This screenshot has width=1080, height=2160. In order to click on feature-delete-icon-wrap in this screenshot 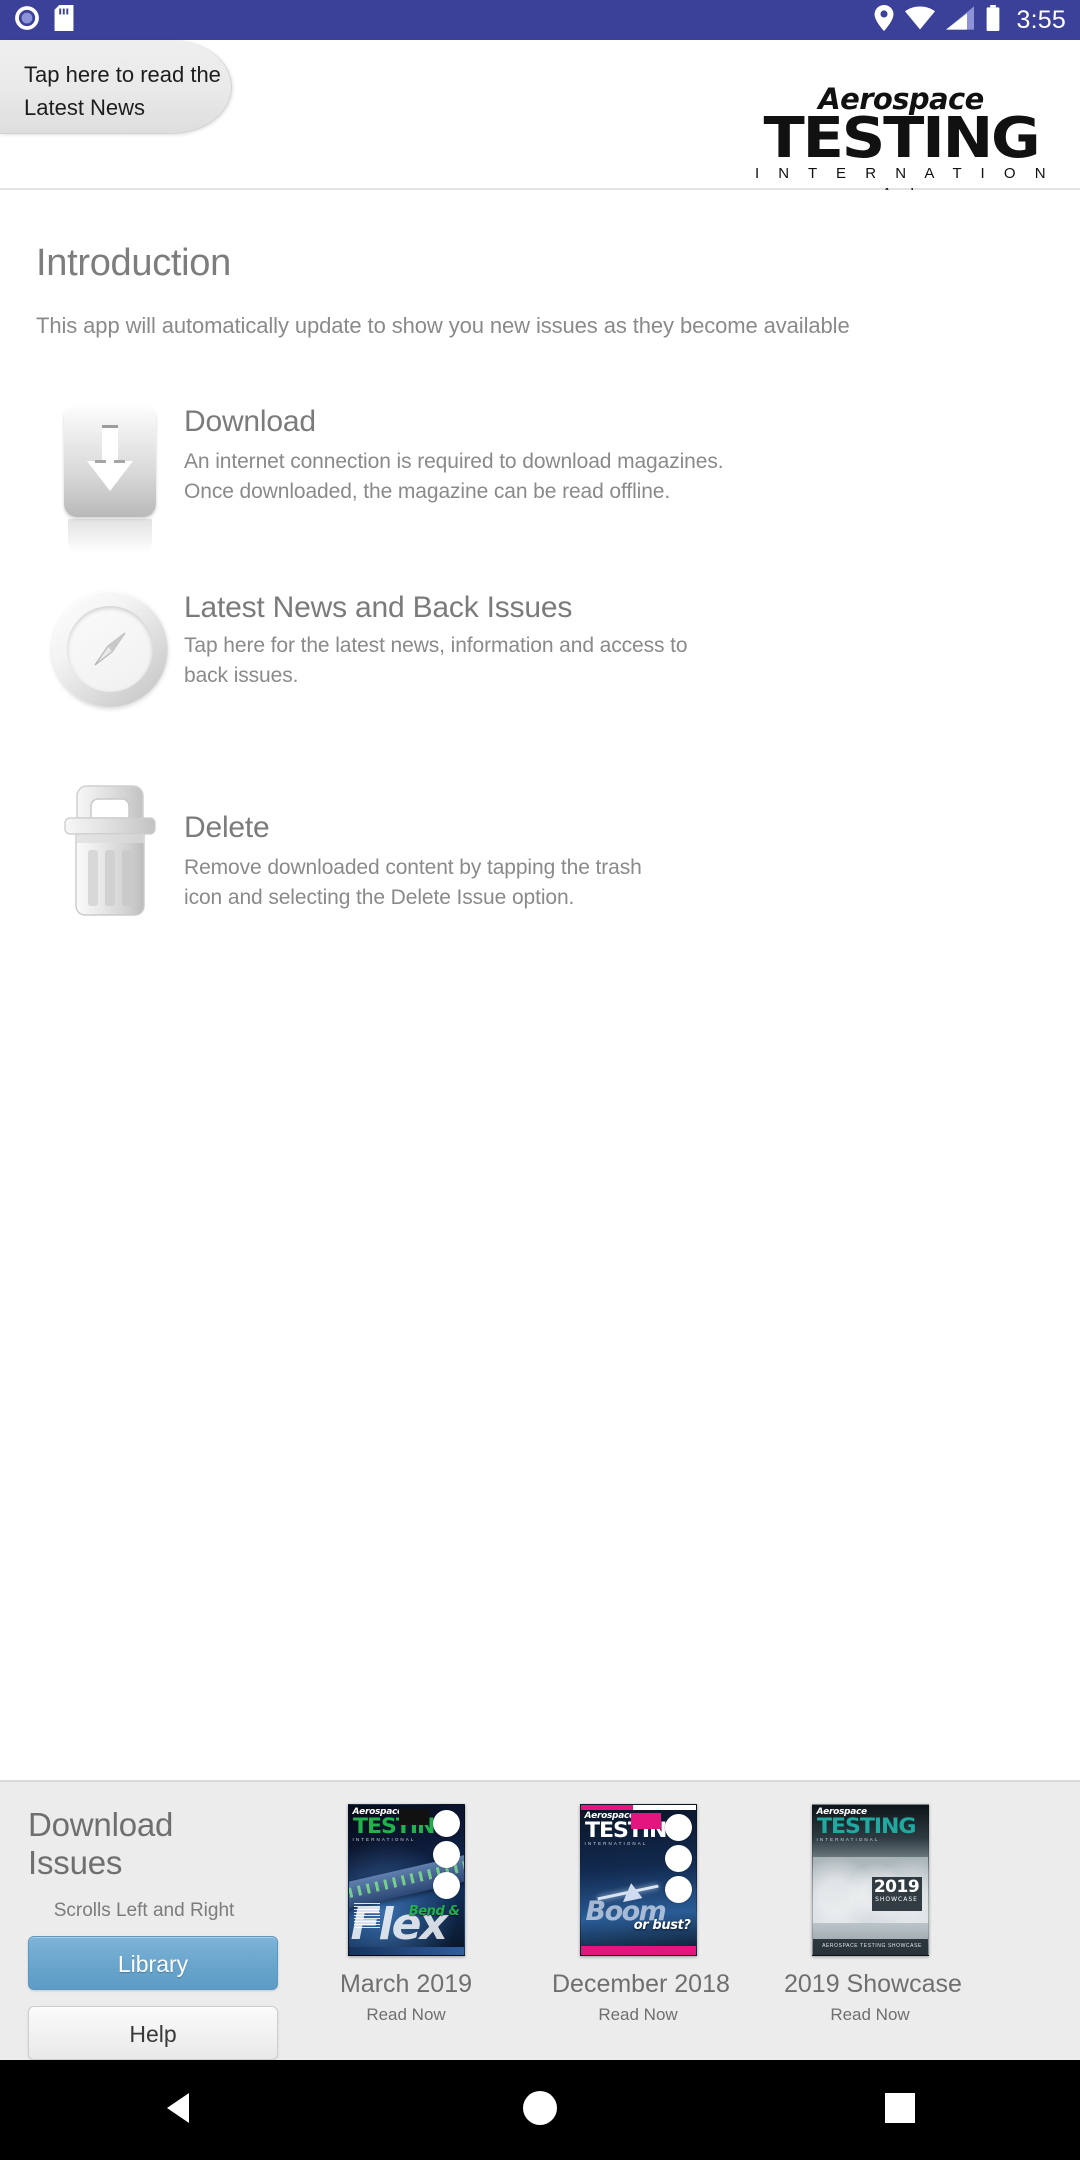, I will do `click(110, 846)`.